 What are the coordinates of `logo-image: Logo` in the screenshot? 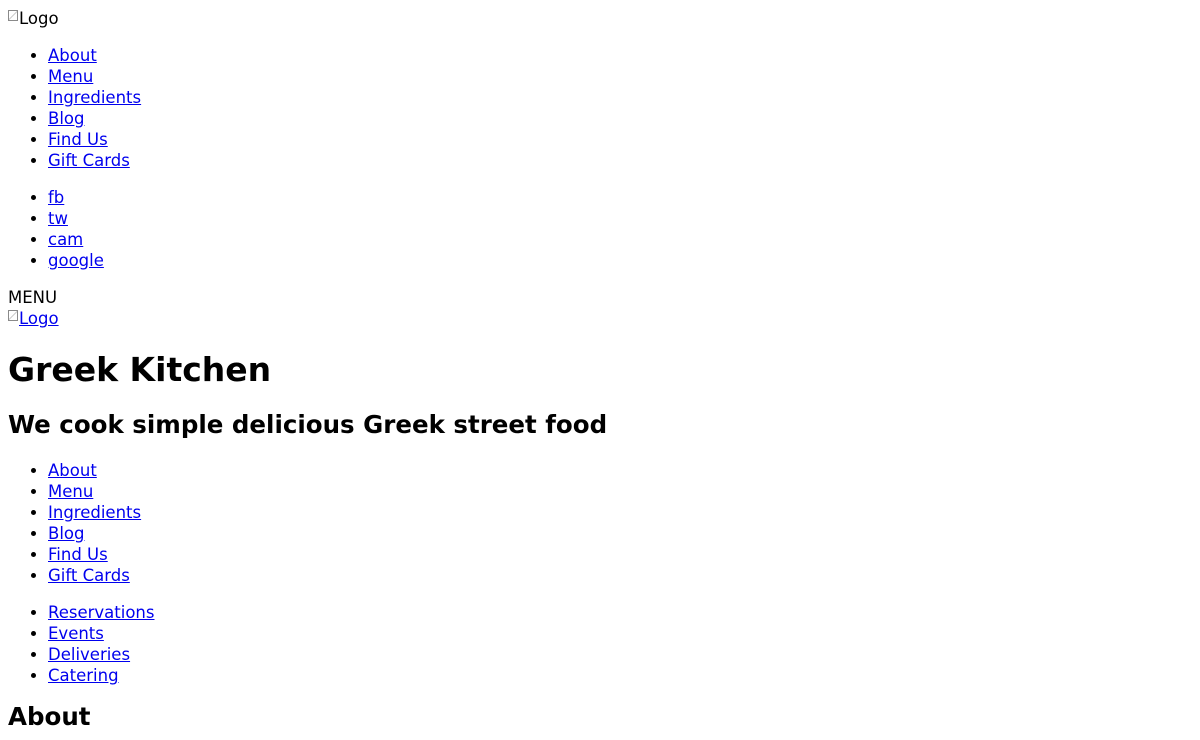 It's located at (600, 18).